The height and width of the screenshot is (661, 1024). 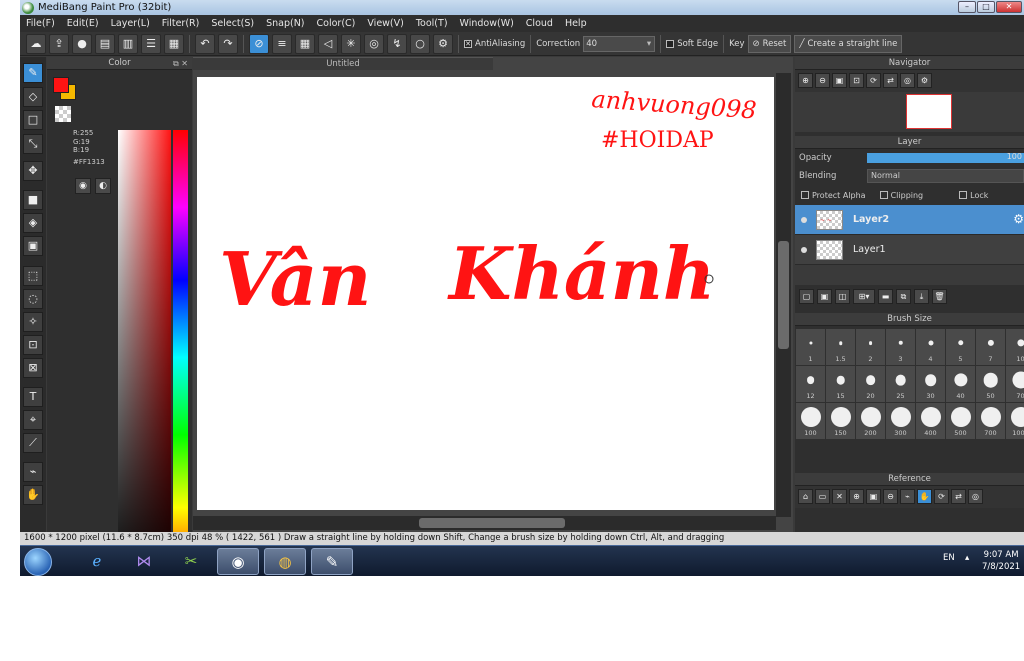 What do you see at coordinates (205, 43) in the screenshot?
I see `undo-icon: ↶` at bounding box center [205, 43].